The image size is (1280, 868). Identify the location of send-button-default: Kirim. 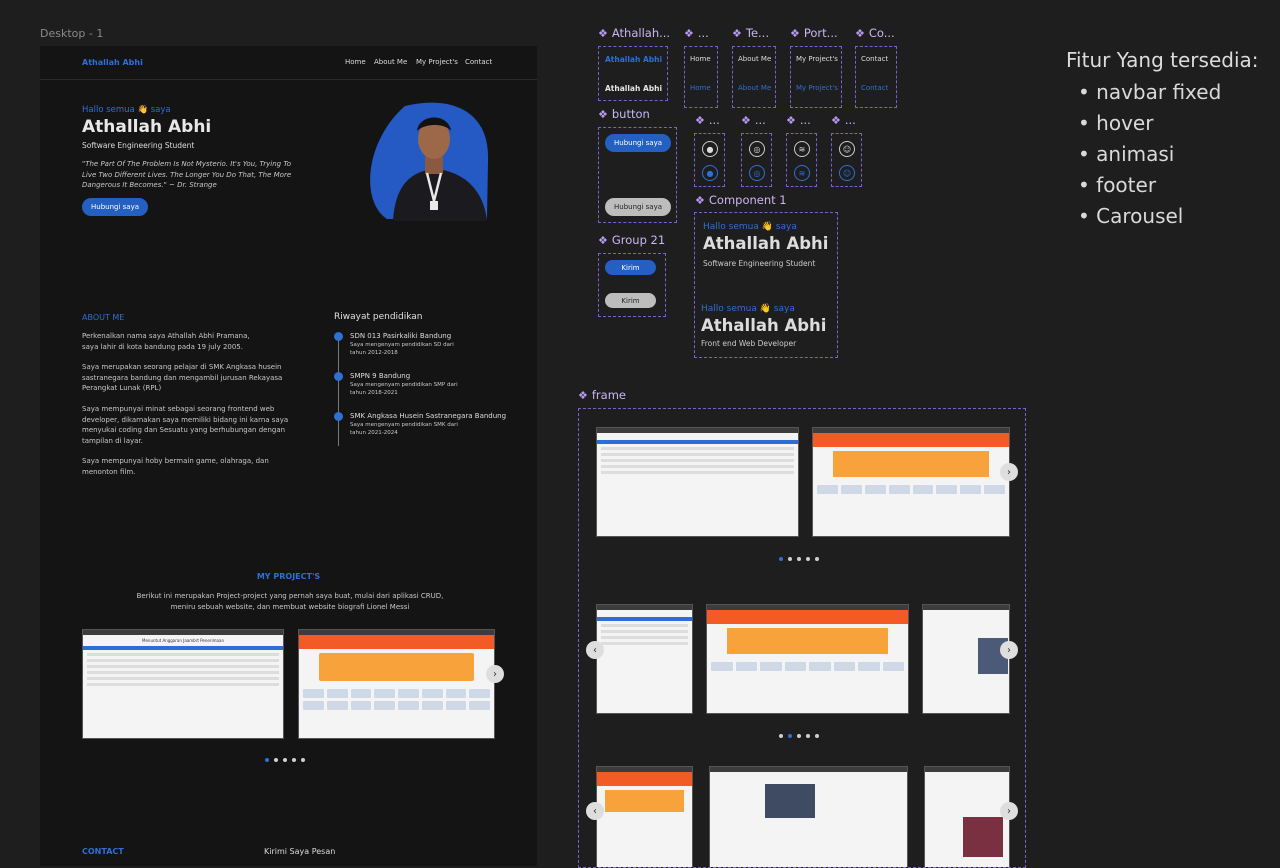
(630, 267).